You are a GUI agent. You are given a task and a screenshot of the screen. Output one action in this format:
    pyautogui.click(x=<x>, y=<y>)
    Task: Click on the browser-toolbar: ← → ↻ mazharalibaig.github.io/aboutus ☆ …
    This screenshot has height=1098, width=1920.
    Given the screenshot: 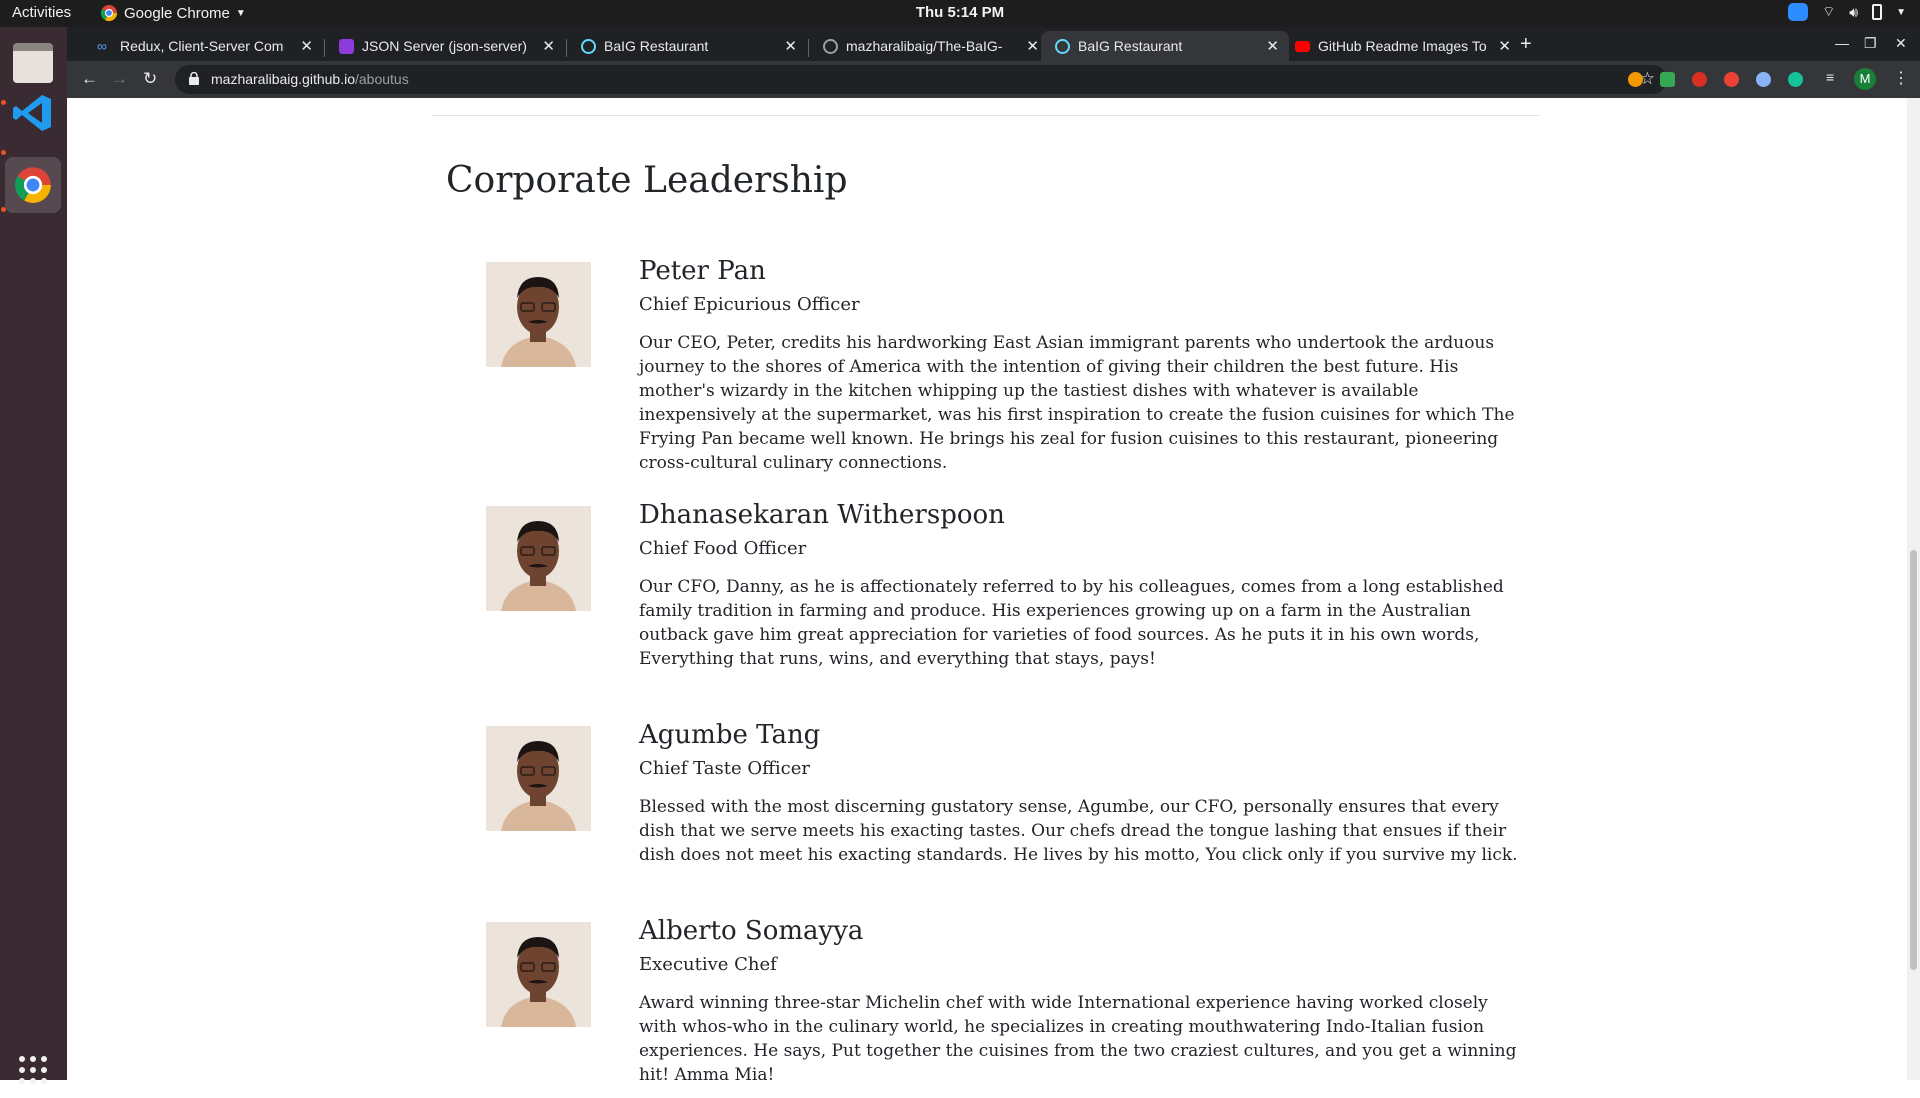 What is the action you would take?
    pyautogui.click(x=993, y=79)
    